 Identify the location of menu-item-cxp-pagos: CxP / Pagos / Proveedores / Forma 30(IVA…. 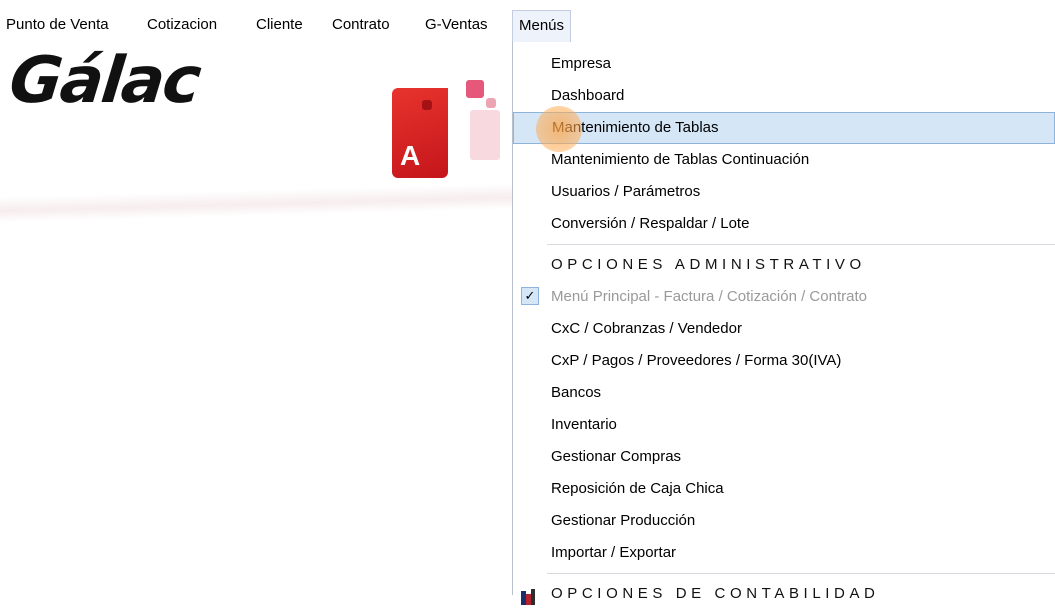
(784, 361).